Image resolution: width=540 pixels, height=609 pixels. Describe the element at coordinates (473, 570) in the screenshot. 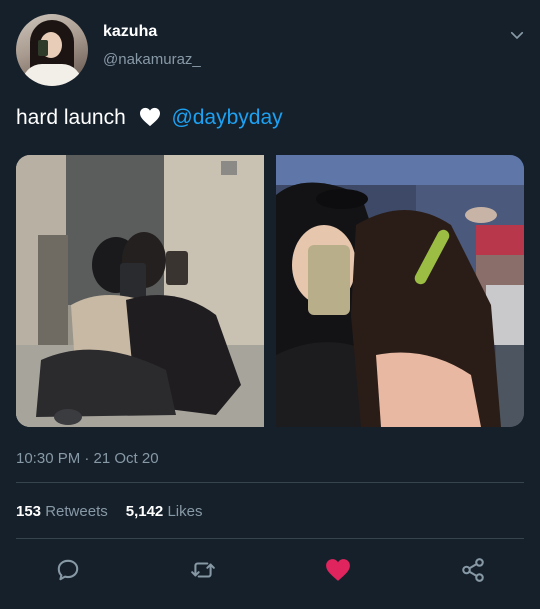

I see `share-icon` at that location.